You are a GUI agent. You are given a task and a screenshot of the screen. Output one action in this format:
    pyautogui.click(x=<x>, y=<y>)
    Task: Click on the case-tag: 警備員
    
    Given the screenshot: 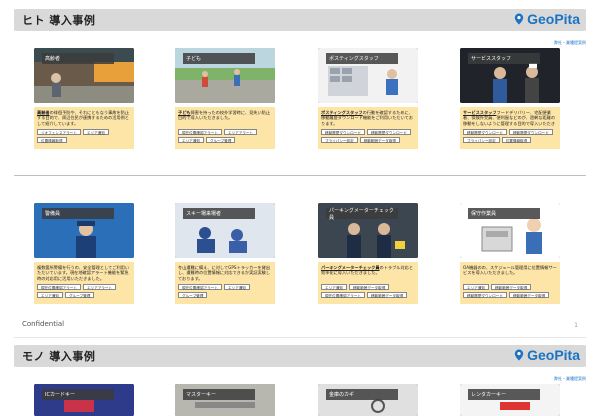 What is the action you would take?
    pyautogui.click(x=78, y=213)
    